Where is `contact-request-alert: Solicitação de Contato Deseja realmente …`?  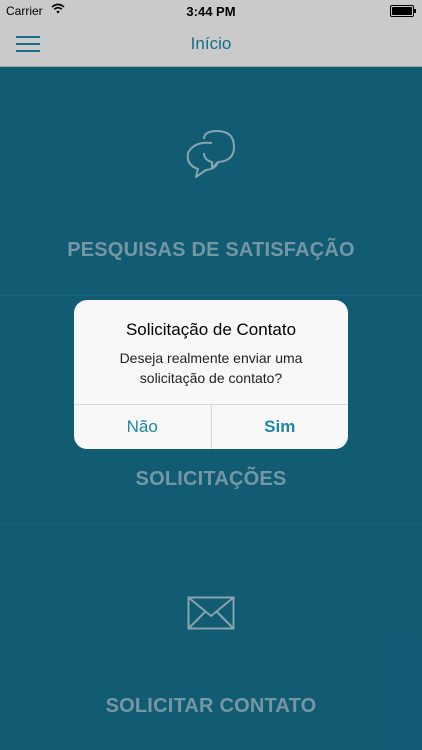
contact-request-alert: Solicitação de Contato Deseja realmente … is located at coordinates (211, 374).